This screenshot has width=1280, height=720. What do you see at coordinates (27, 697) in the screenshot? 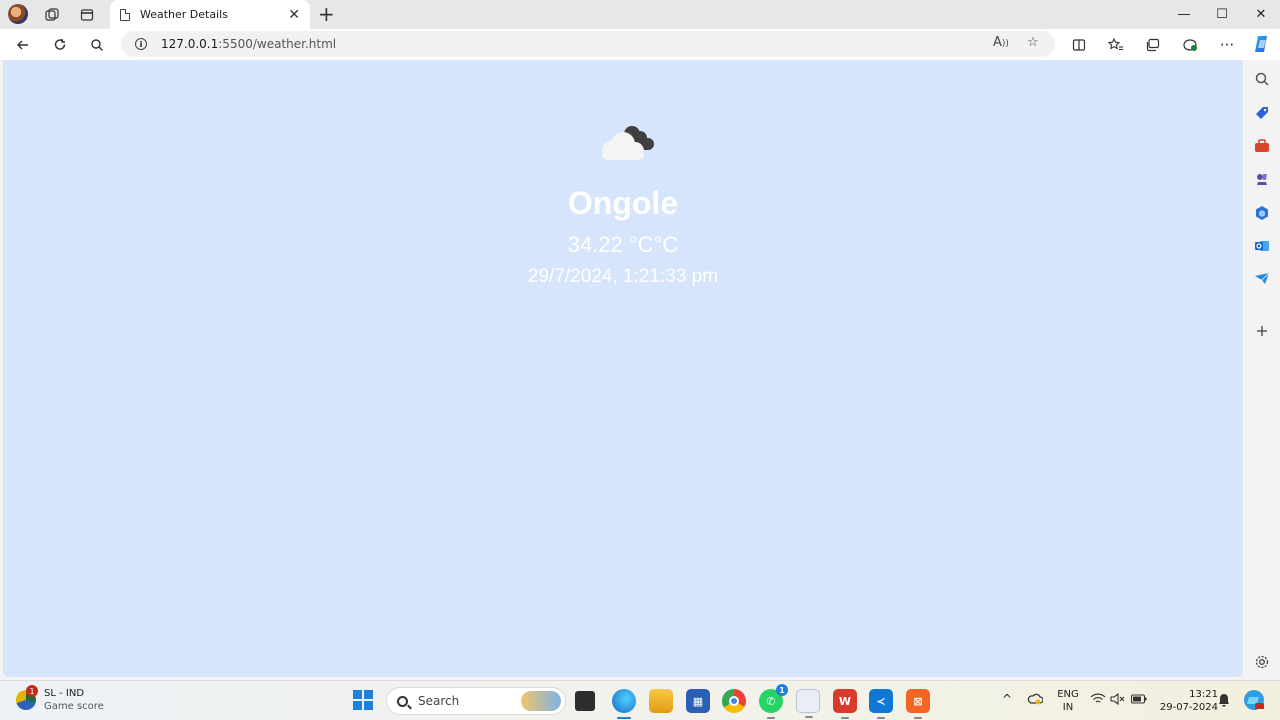
I see `cricket-icon: 1` at bounding box center [27, 697].